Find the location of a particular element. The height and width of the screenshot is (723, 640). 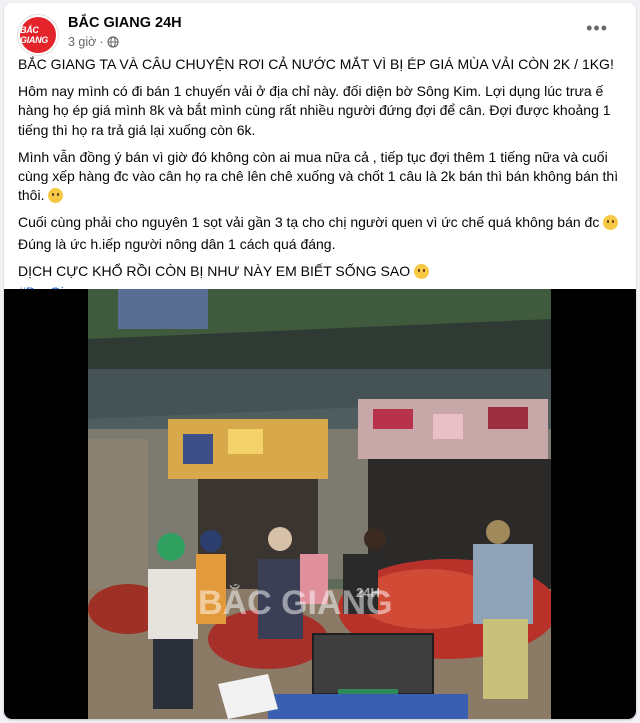

globe-icon is located at coordinates (112, 42).